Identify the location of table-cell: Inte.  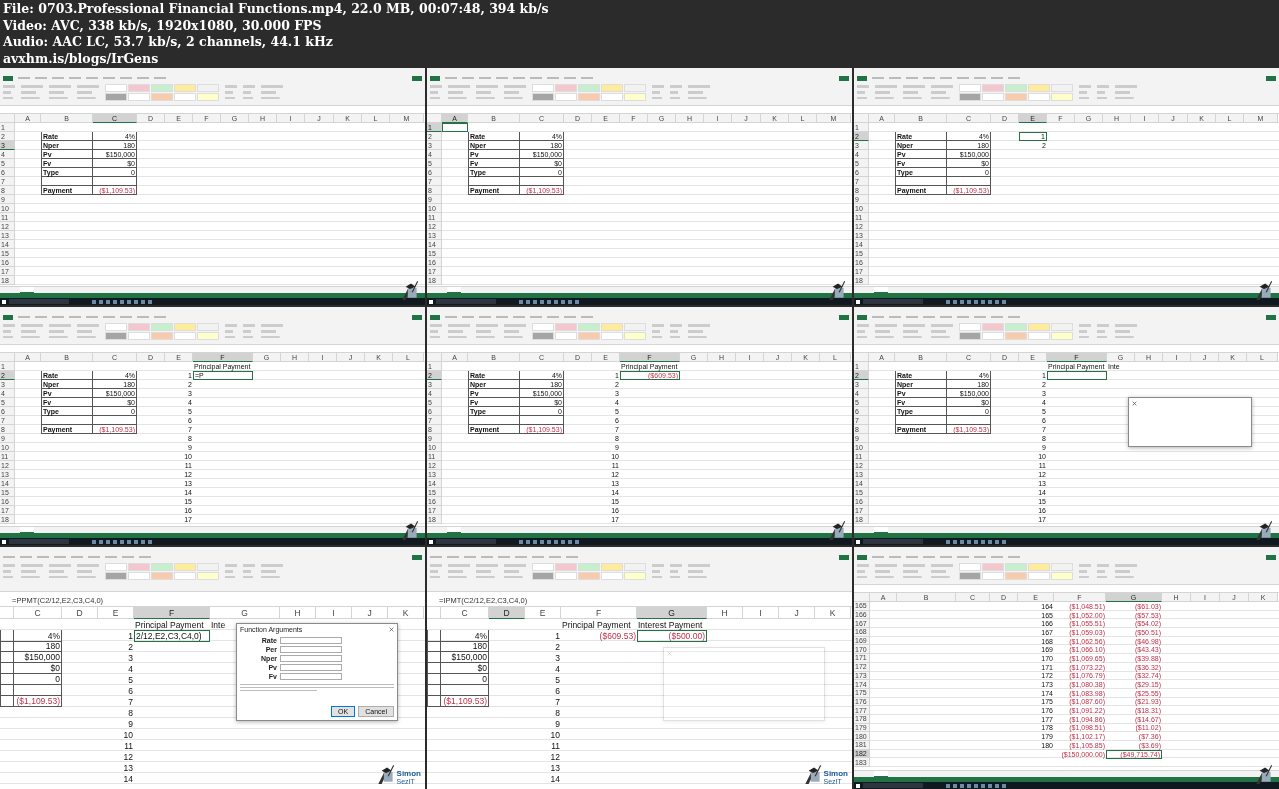
(218, 624).